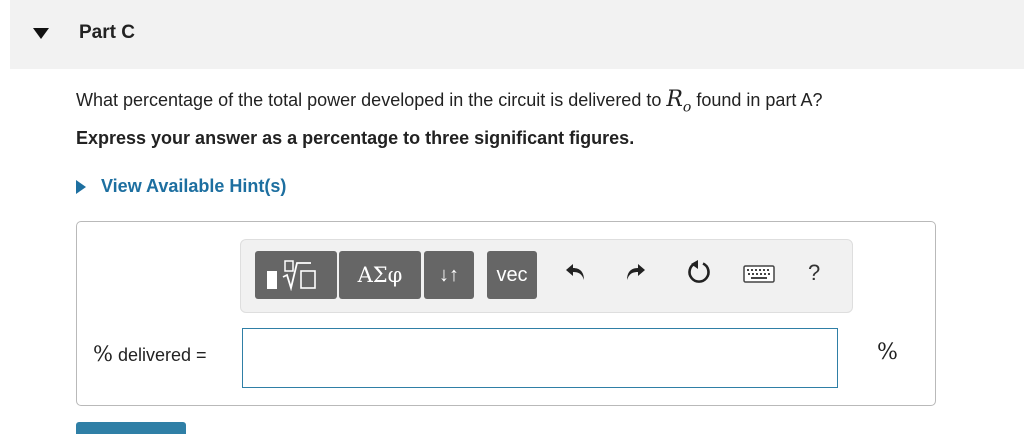 This screenshot has width=1024, height=434. Describe the element at coordinates (449, 275) in the screenshot. I see `arrows-button: ↓↑` at that location.